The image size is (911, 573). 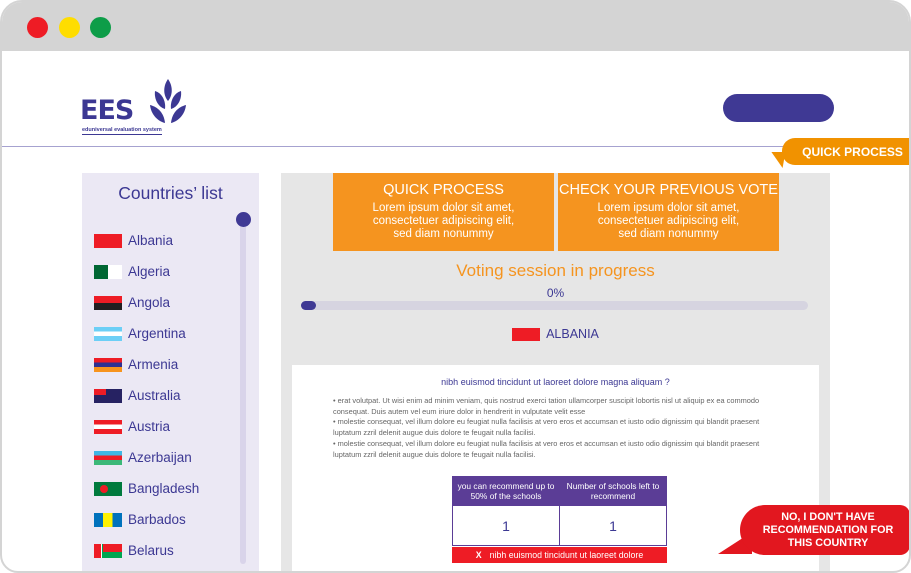 I want to click on close-window-button, so click(x=37, y=27).